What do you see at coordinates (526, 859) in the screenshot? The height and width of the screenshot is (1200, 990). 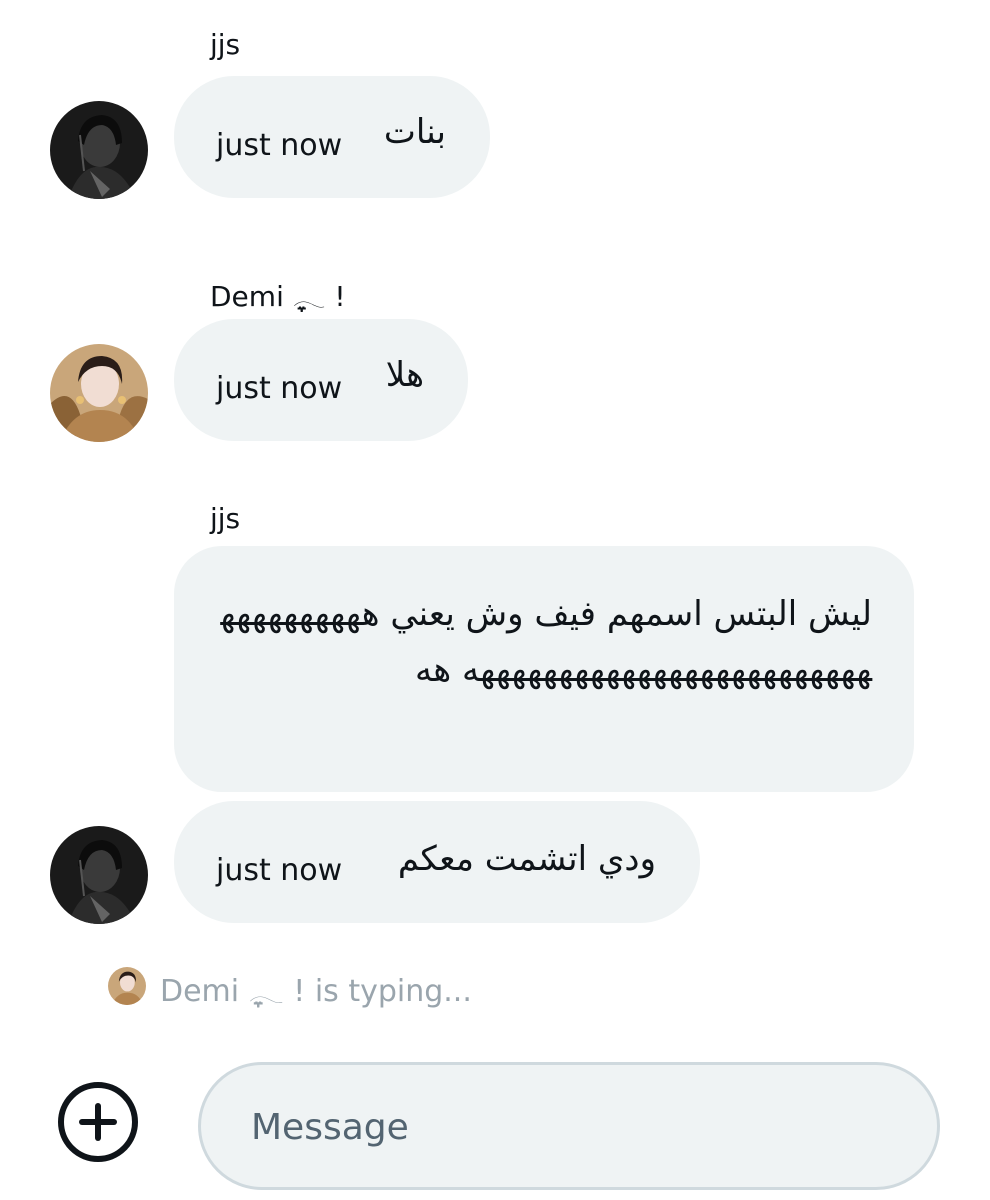 I see `message-text: ودي اتشمت معكم` at bounding box center [526, 859].